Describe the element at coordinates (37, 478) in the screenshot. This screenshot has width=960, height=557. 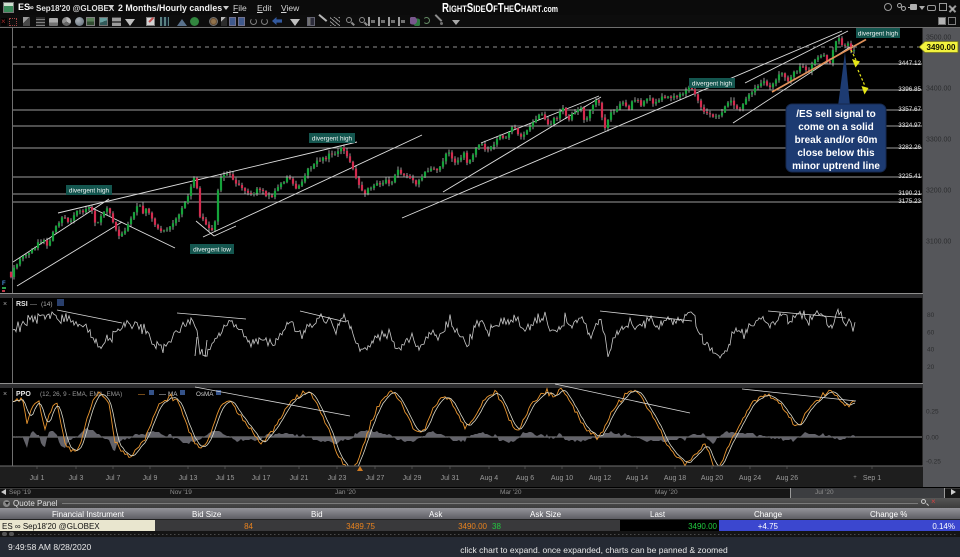
I see `svg-text: Jul 1` at that location.